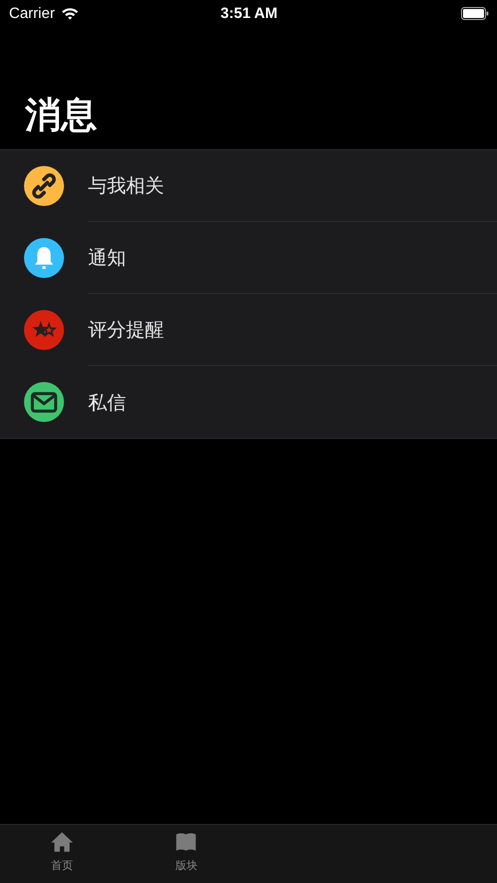 Image resolution: width=497 pixels, height=883 pixels. Describe the element at coordinates (186, 854) in the screenshot. I see `tab: 版块` at that location.